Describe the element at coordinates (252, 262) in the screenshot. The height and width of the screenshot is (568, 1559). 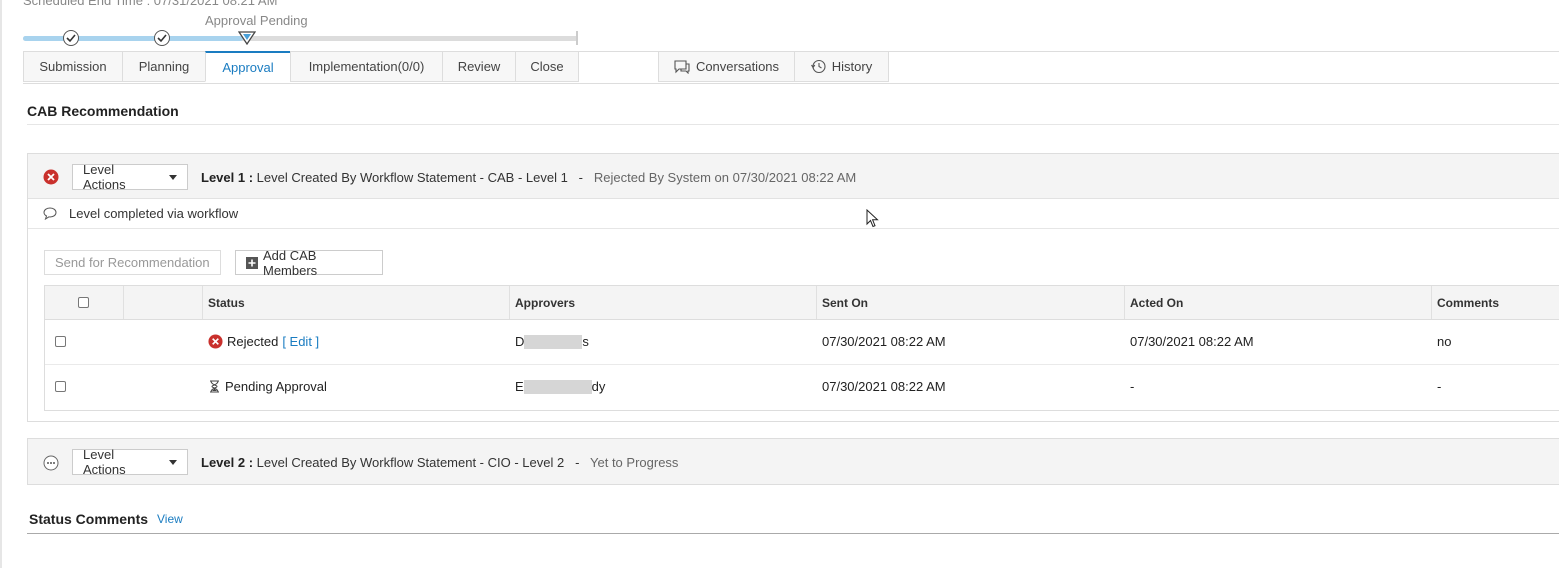
I see `plus-square-icon` at that location.